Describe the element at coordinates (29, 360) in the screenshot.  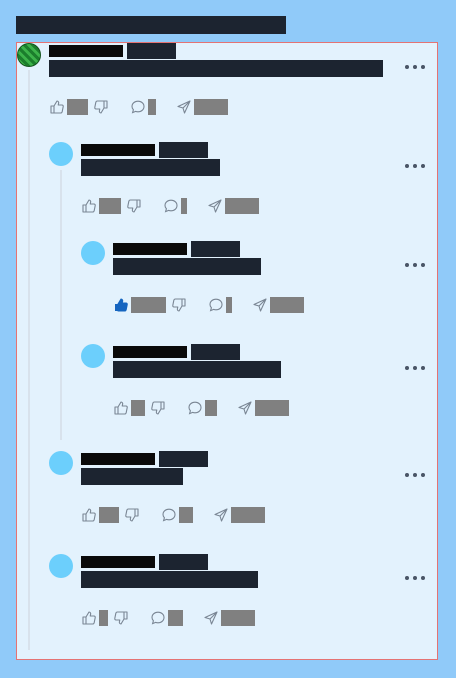
I see `thread-line-root` at that location.